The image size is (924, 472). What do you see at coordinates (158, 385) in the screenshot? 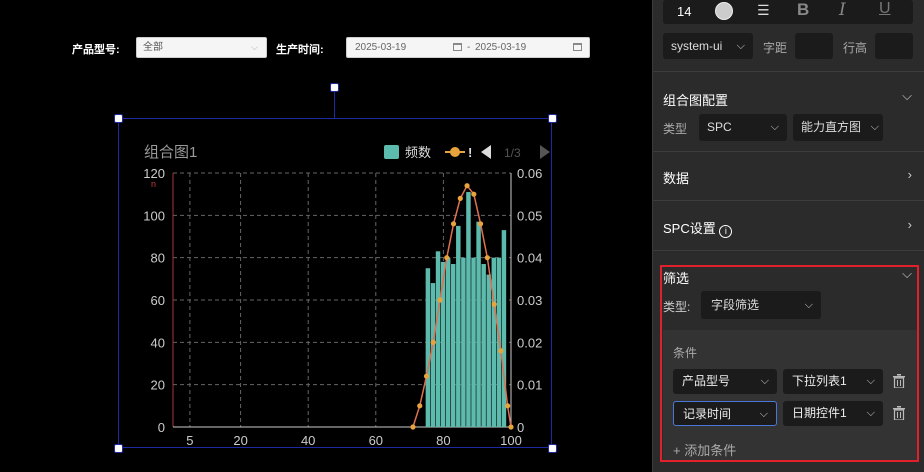
I see `y-left-tick-label: 20` at bounding box center [158, 385].